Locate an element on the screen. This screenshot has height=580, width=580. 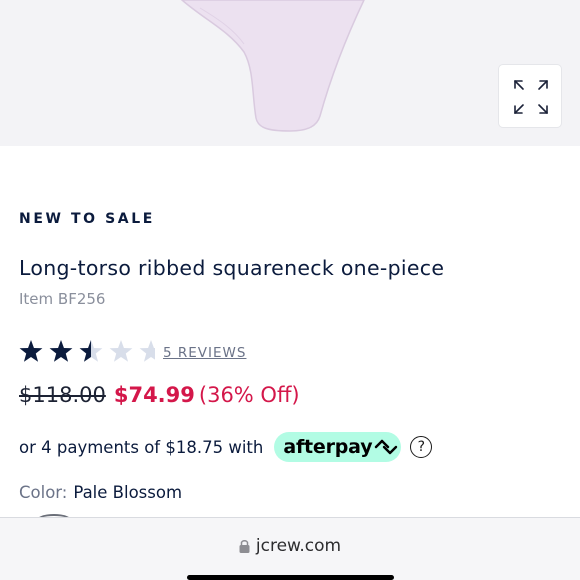
afterpay-arrows-icon is located at coordinates (386, 447).